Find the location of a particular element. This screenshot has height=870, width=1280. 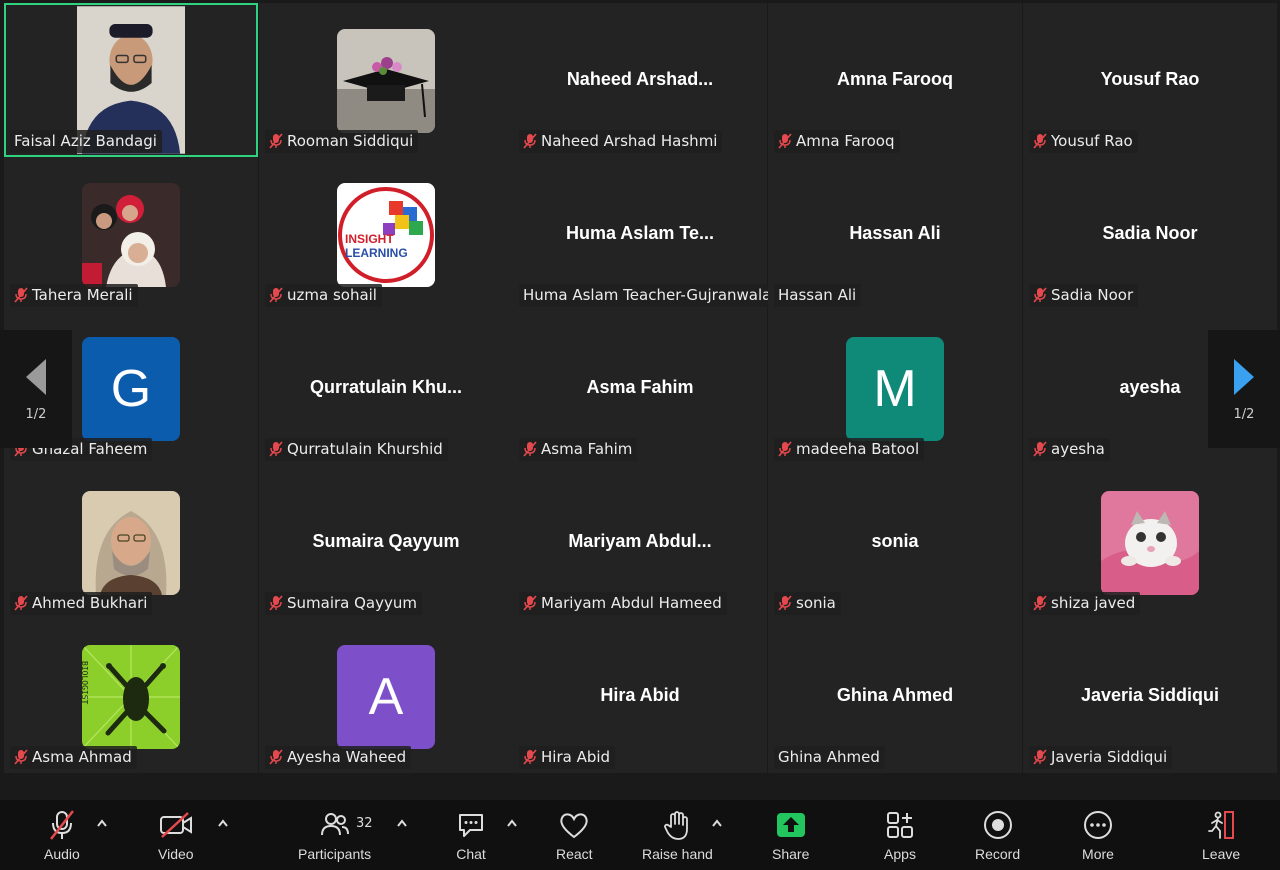

video-options-caret-icon is located at coordinates (223, 823).